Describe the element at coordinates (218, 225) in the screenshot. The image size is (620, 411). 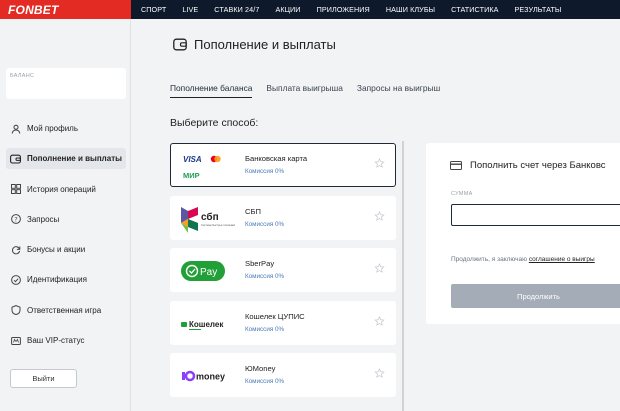
I see `sbp-subtext: Система быстрых платежей` at that location.